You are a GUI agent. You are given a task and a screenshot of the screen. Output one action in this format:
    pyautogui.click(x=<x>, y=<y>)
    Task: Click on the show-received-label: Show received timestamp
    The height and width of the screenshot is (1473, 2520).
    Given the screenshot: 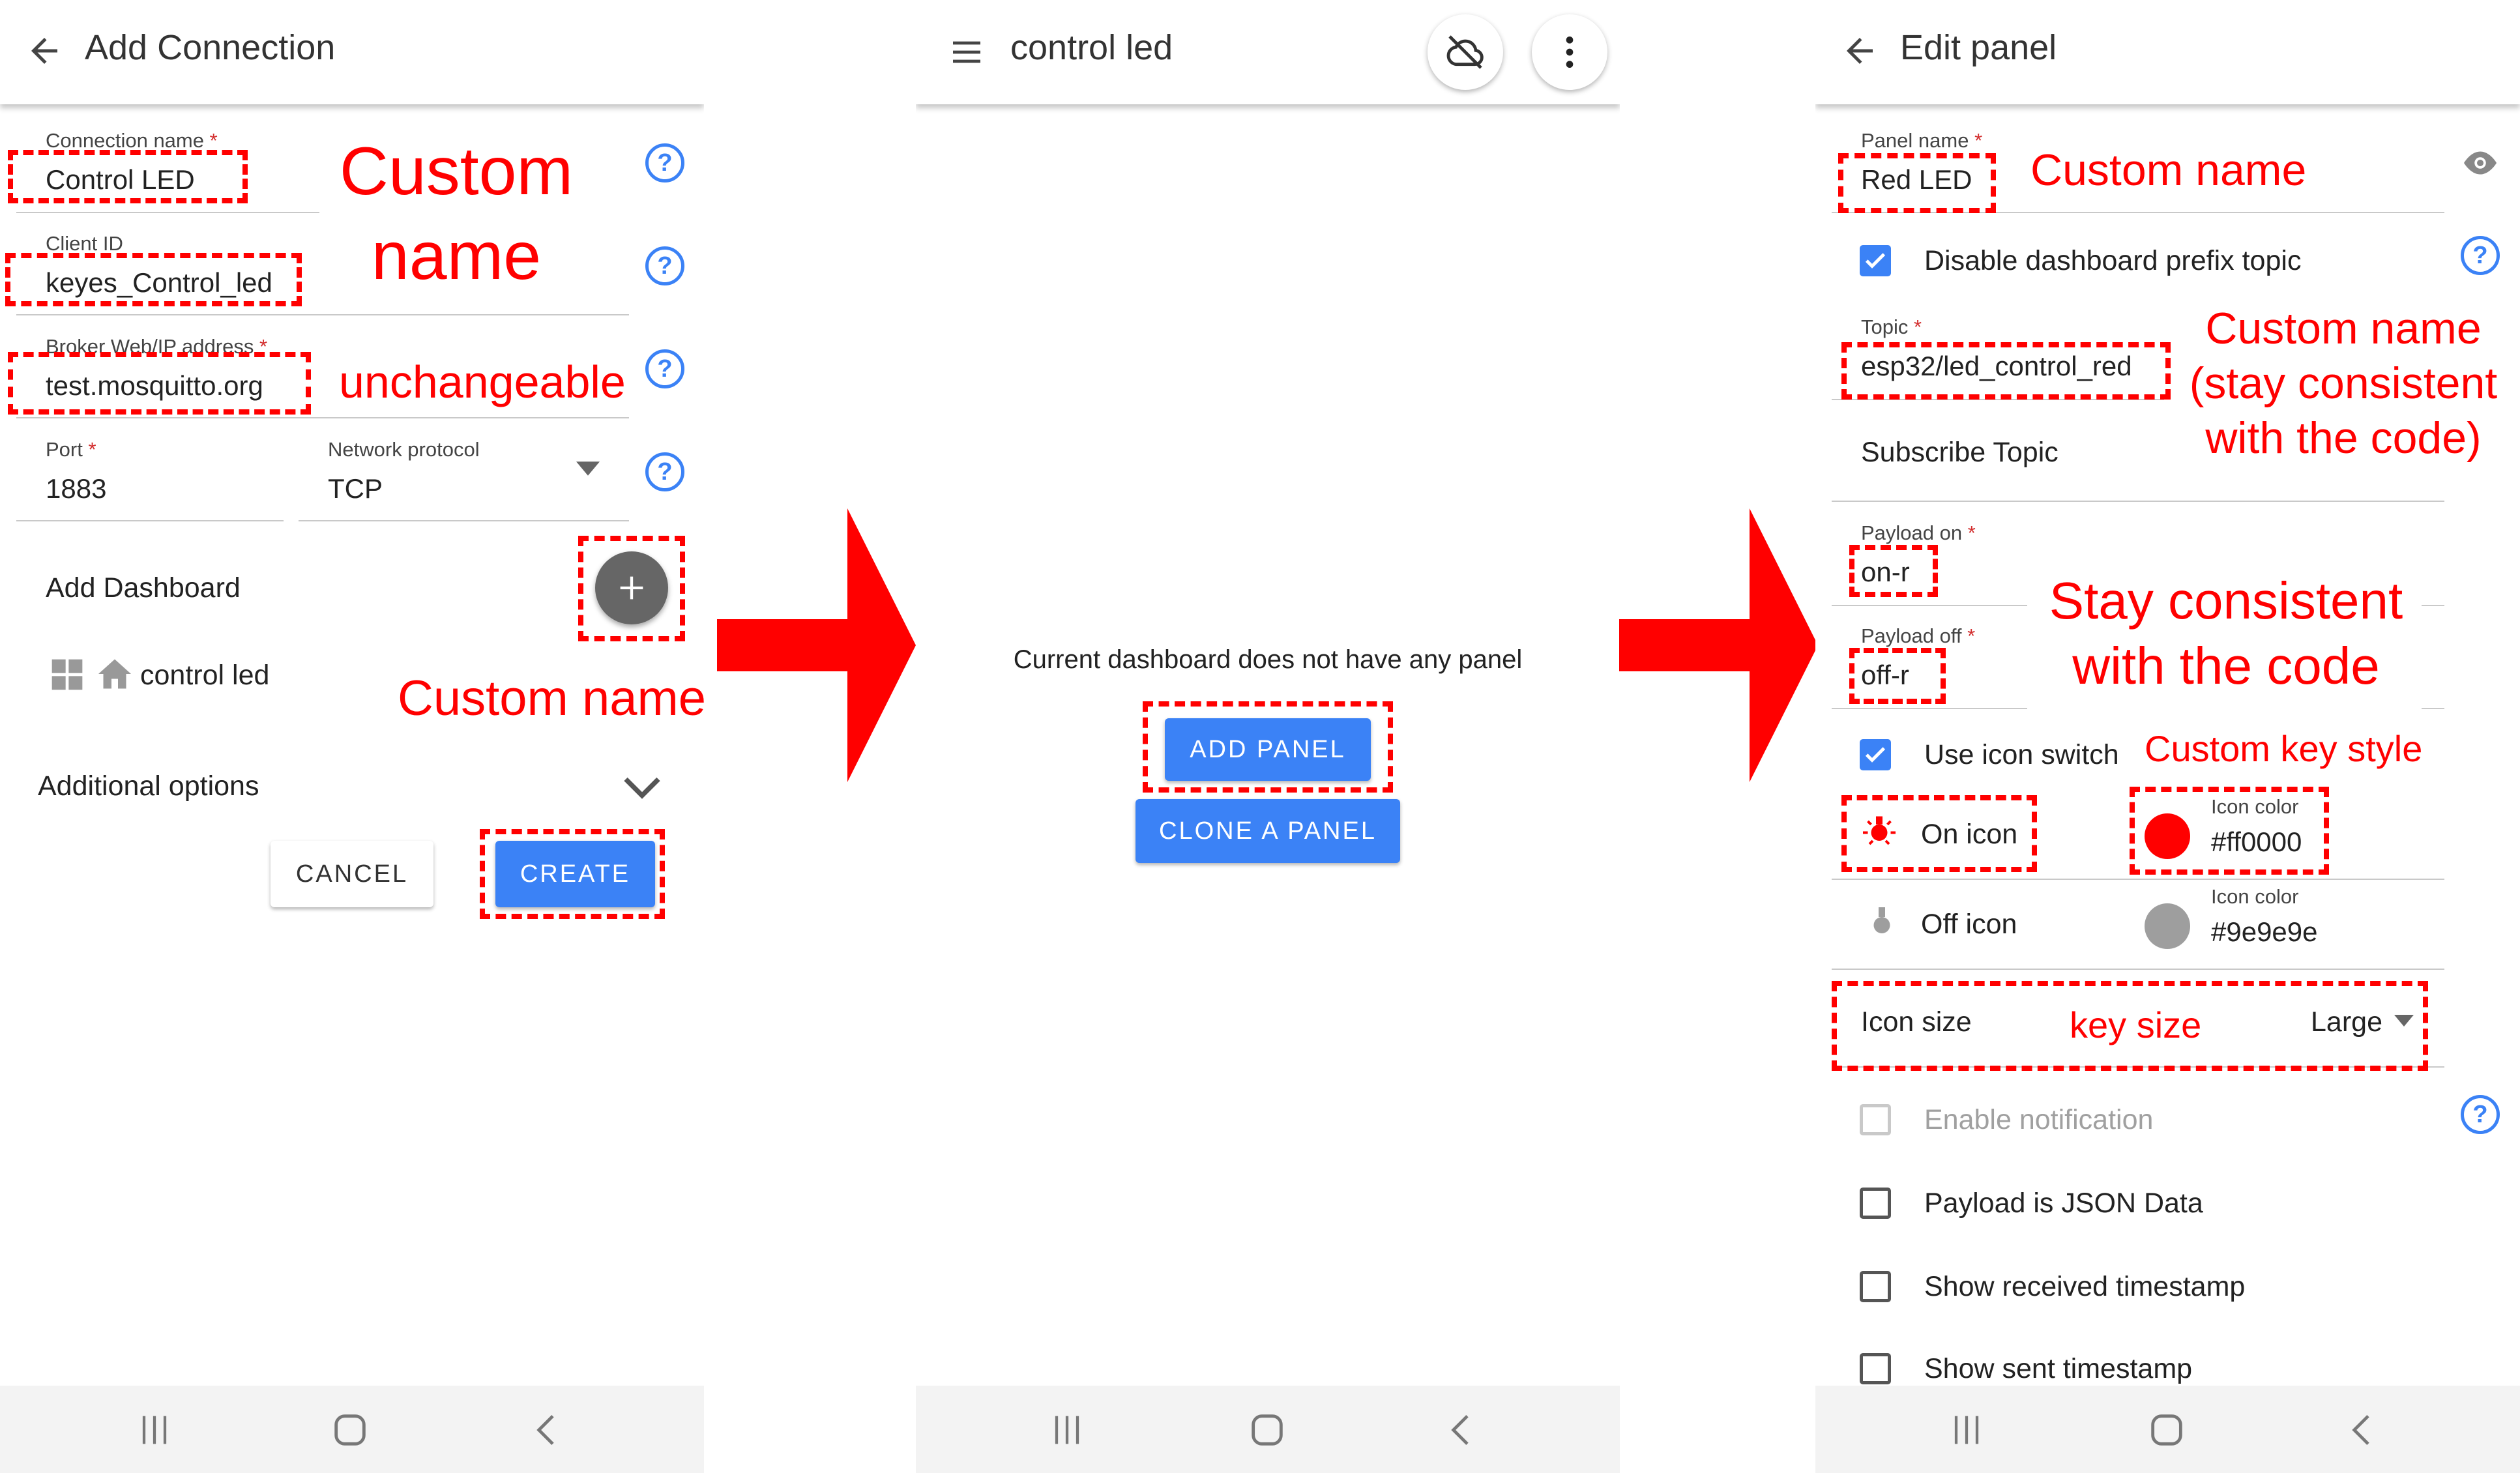 What is the action you would take?
    pyautogui.click(x=2085, y=1286)
    